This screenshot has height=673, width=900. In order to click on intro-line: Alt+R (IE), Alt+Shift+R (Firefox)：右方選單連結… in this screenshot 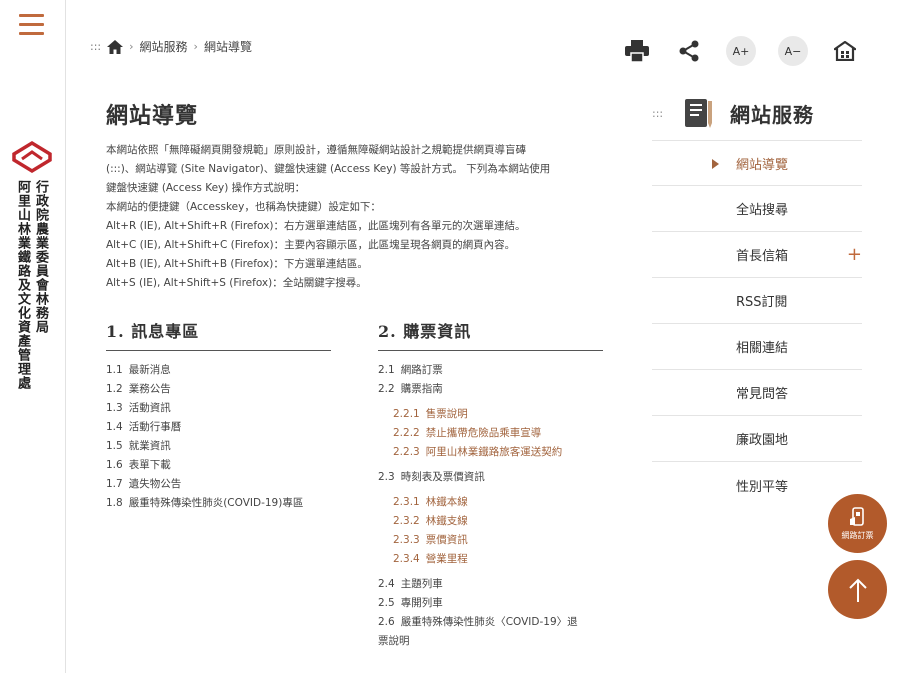, I will do `click(316, 226)`.